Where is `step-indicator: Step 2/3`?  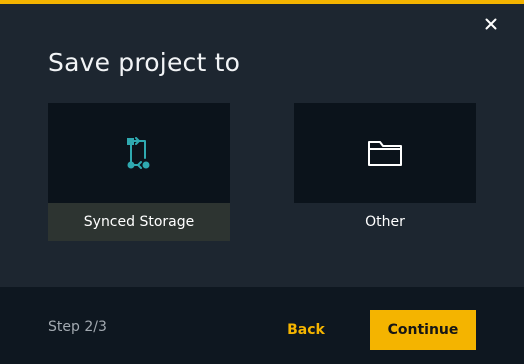
step-indicator: Step 2/3 is located at coordinates (77, 327).